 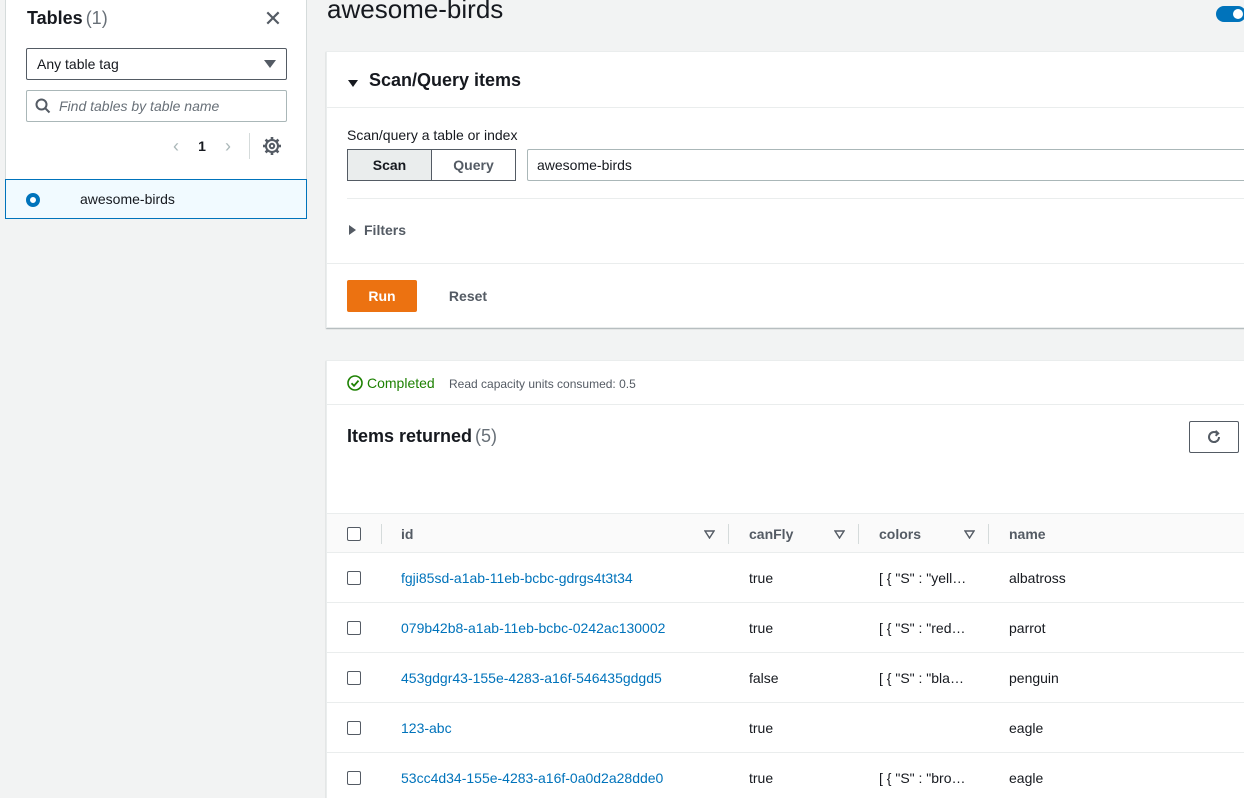 I want to click on sidebar-item-awesome-birds: awesome-birds, so click(x=156, y=199).